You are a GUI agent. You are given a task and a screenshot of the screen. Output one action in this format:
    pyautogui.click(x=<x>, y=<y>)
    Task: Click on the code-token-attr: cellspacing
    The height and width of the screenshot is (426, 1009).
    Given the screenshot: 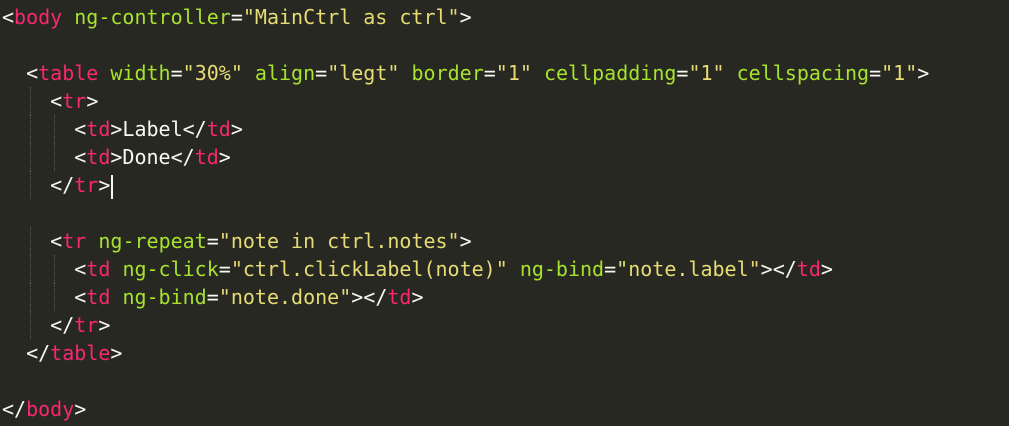 What is the action you would take?
    pyautogui.click(x=803, y=73)
    